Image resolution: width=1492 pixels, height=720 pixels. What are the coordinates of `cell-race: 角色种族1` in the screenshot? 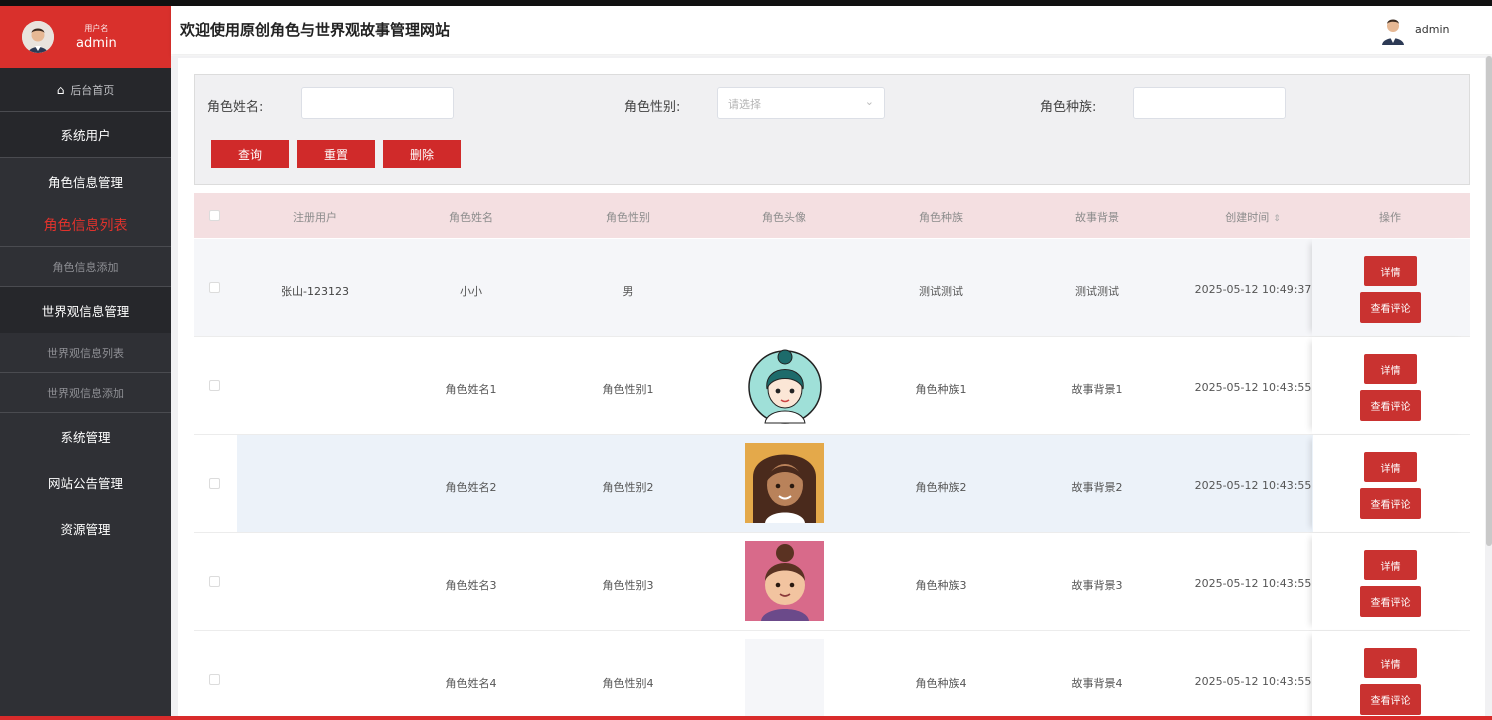 It's located at (941, 389).